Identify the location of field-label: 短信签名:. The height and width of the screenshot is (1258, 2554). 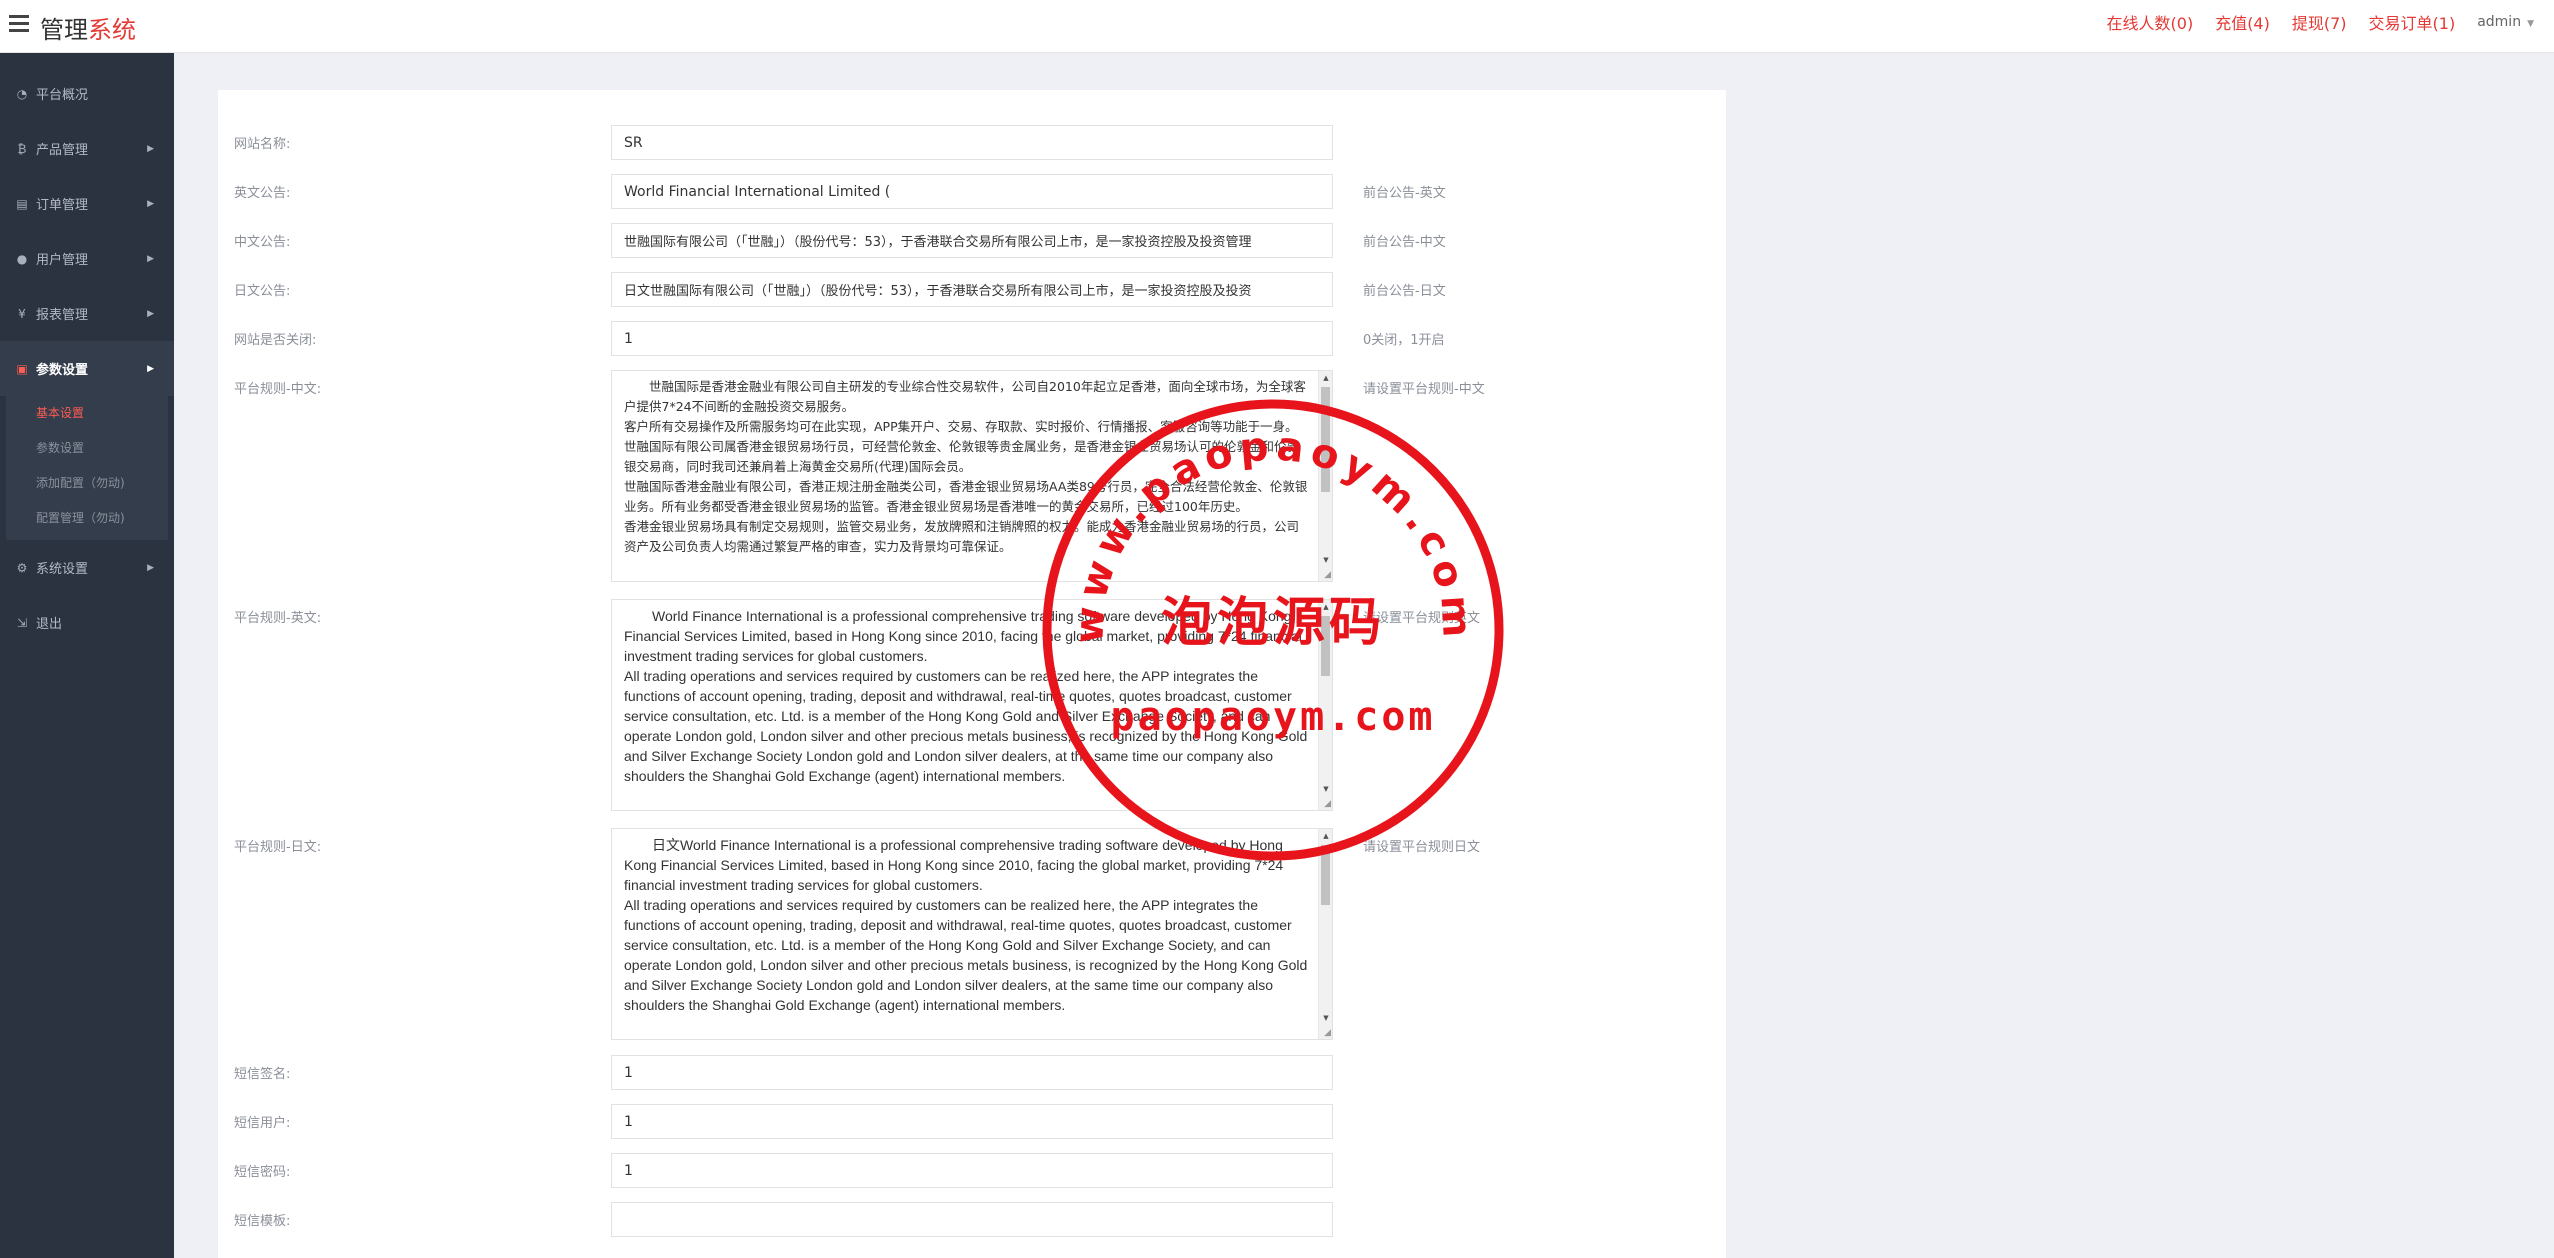
(262, 1074).